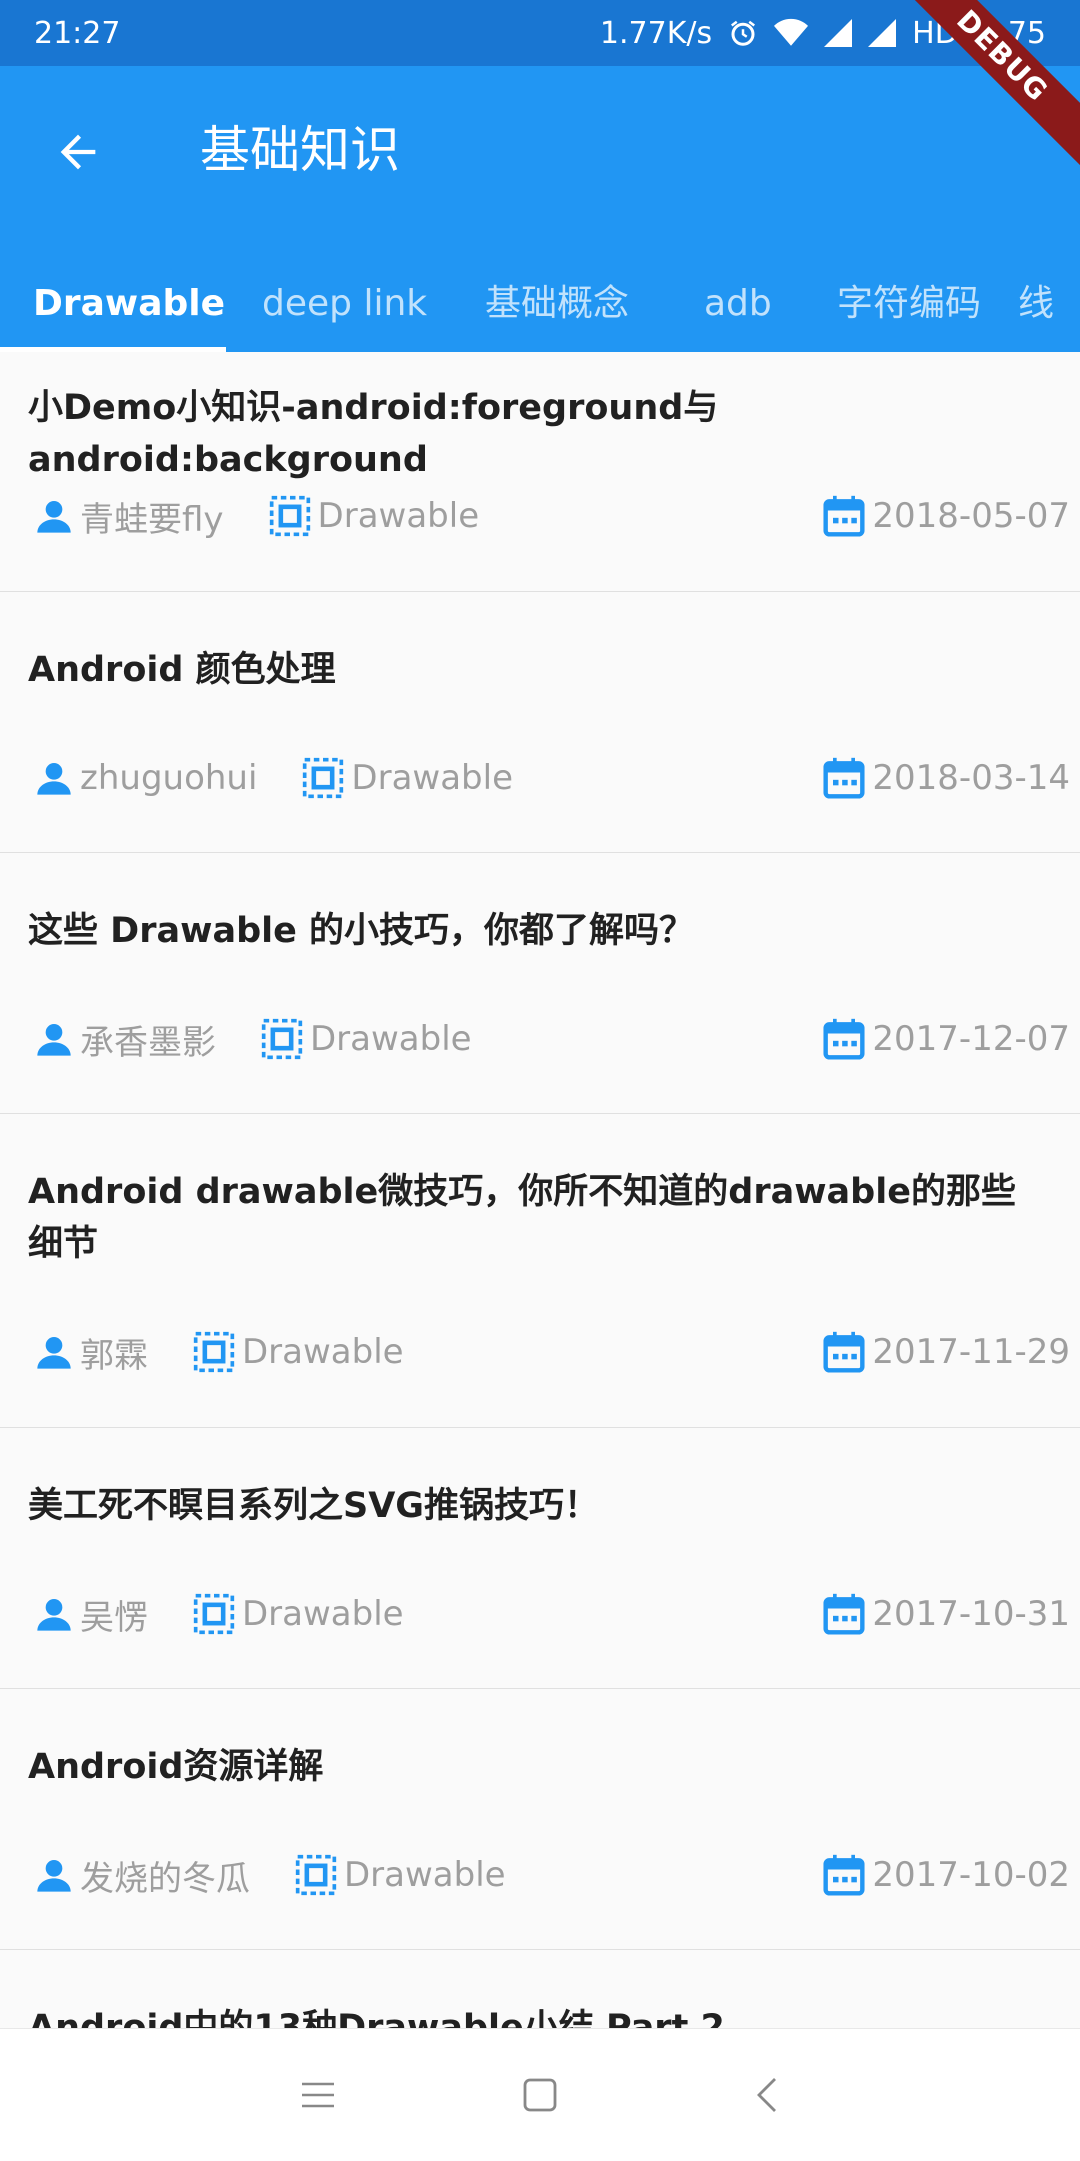 This screenshot has width=1080, height=2161. What do you see at coordinates (540, 1558) in the screenshot?
I see `list-item: 美工死不瞑目系列之SVG推锅技巧！ 吴愣 Drawable 2017-10-31` at bounding box center [540, 1558].